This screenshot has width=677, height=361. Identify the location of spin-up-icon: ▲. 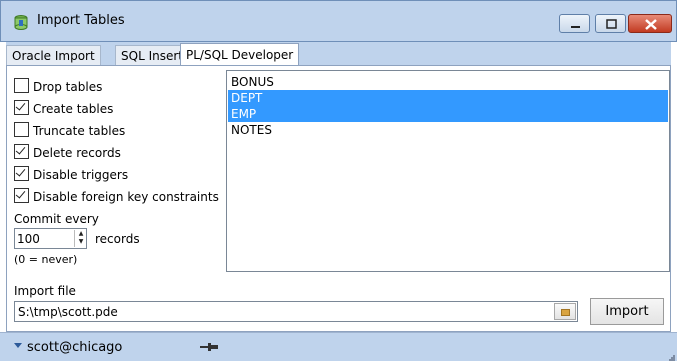
(81, 234).